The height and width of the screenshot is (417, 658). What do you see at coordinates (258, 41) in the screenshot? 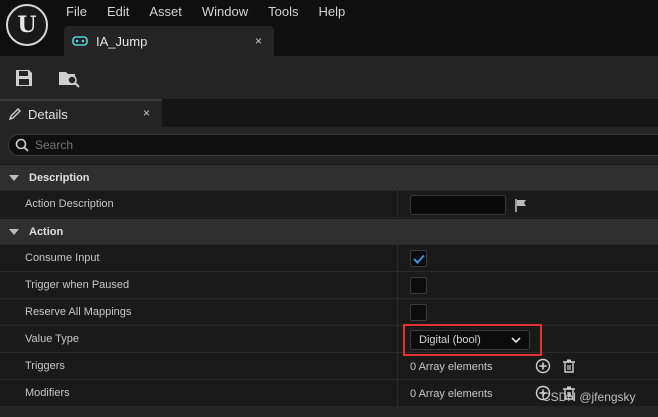
I see `document-tab-close-icon: ×` at bounding box center [258, 41].